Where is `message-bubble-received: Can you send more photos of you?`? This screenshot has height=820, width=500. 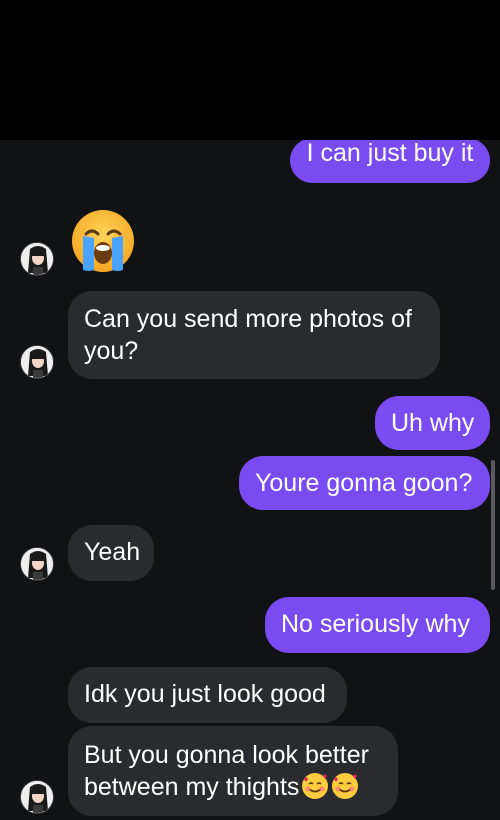 message-bubble-received: Can you send more photos of you? is located at coordinates (254, 335).